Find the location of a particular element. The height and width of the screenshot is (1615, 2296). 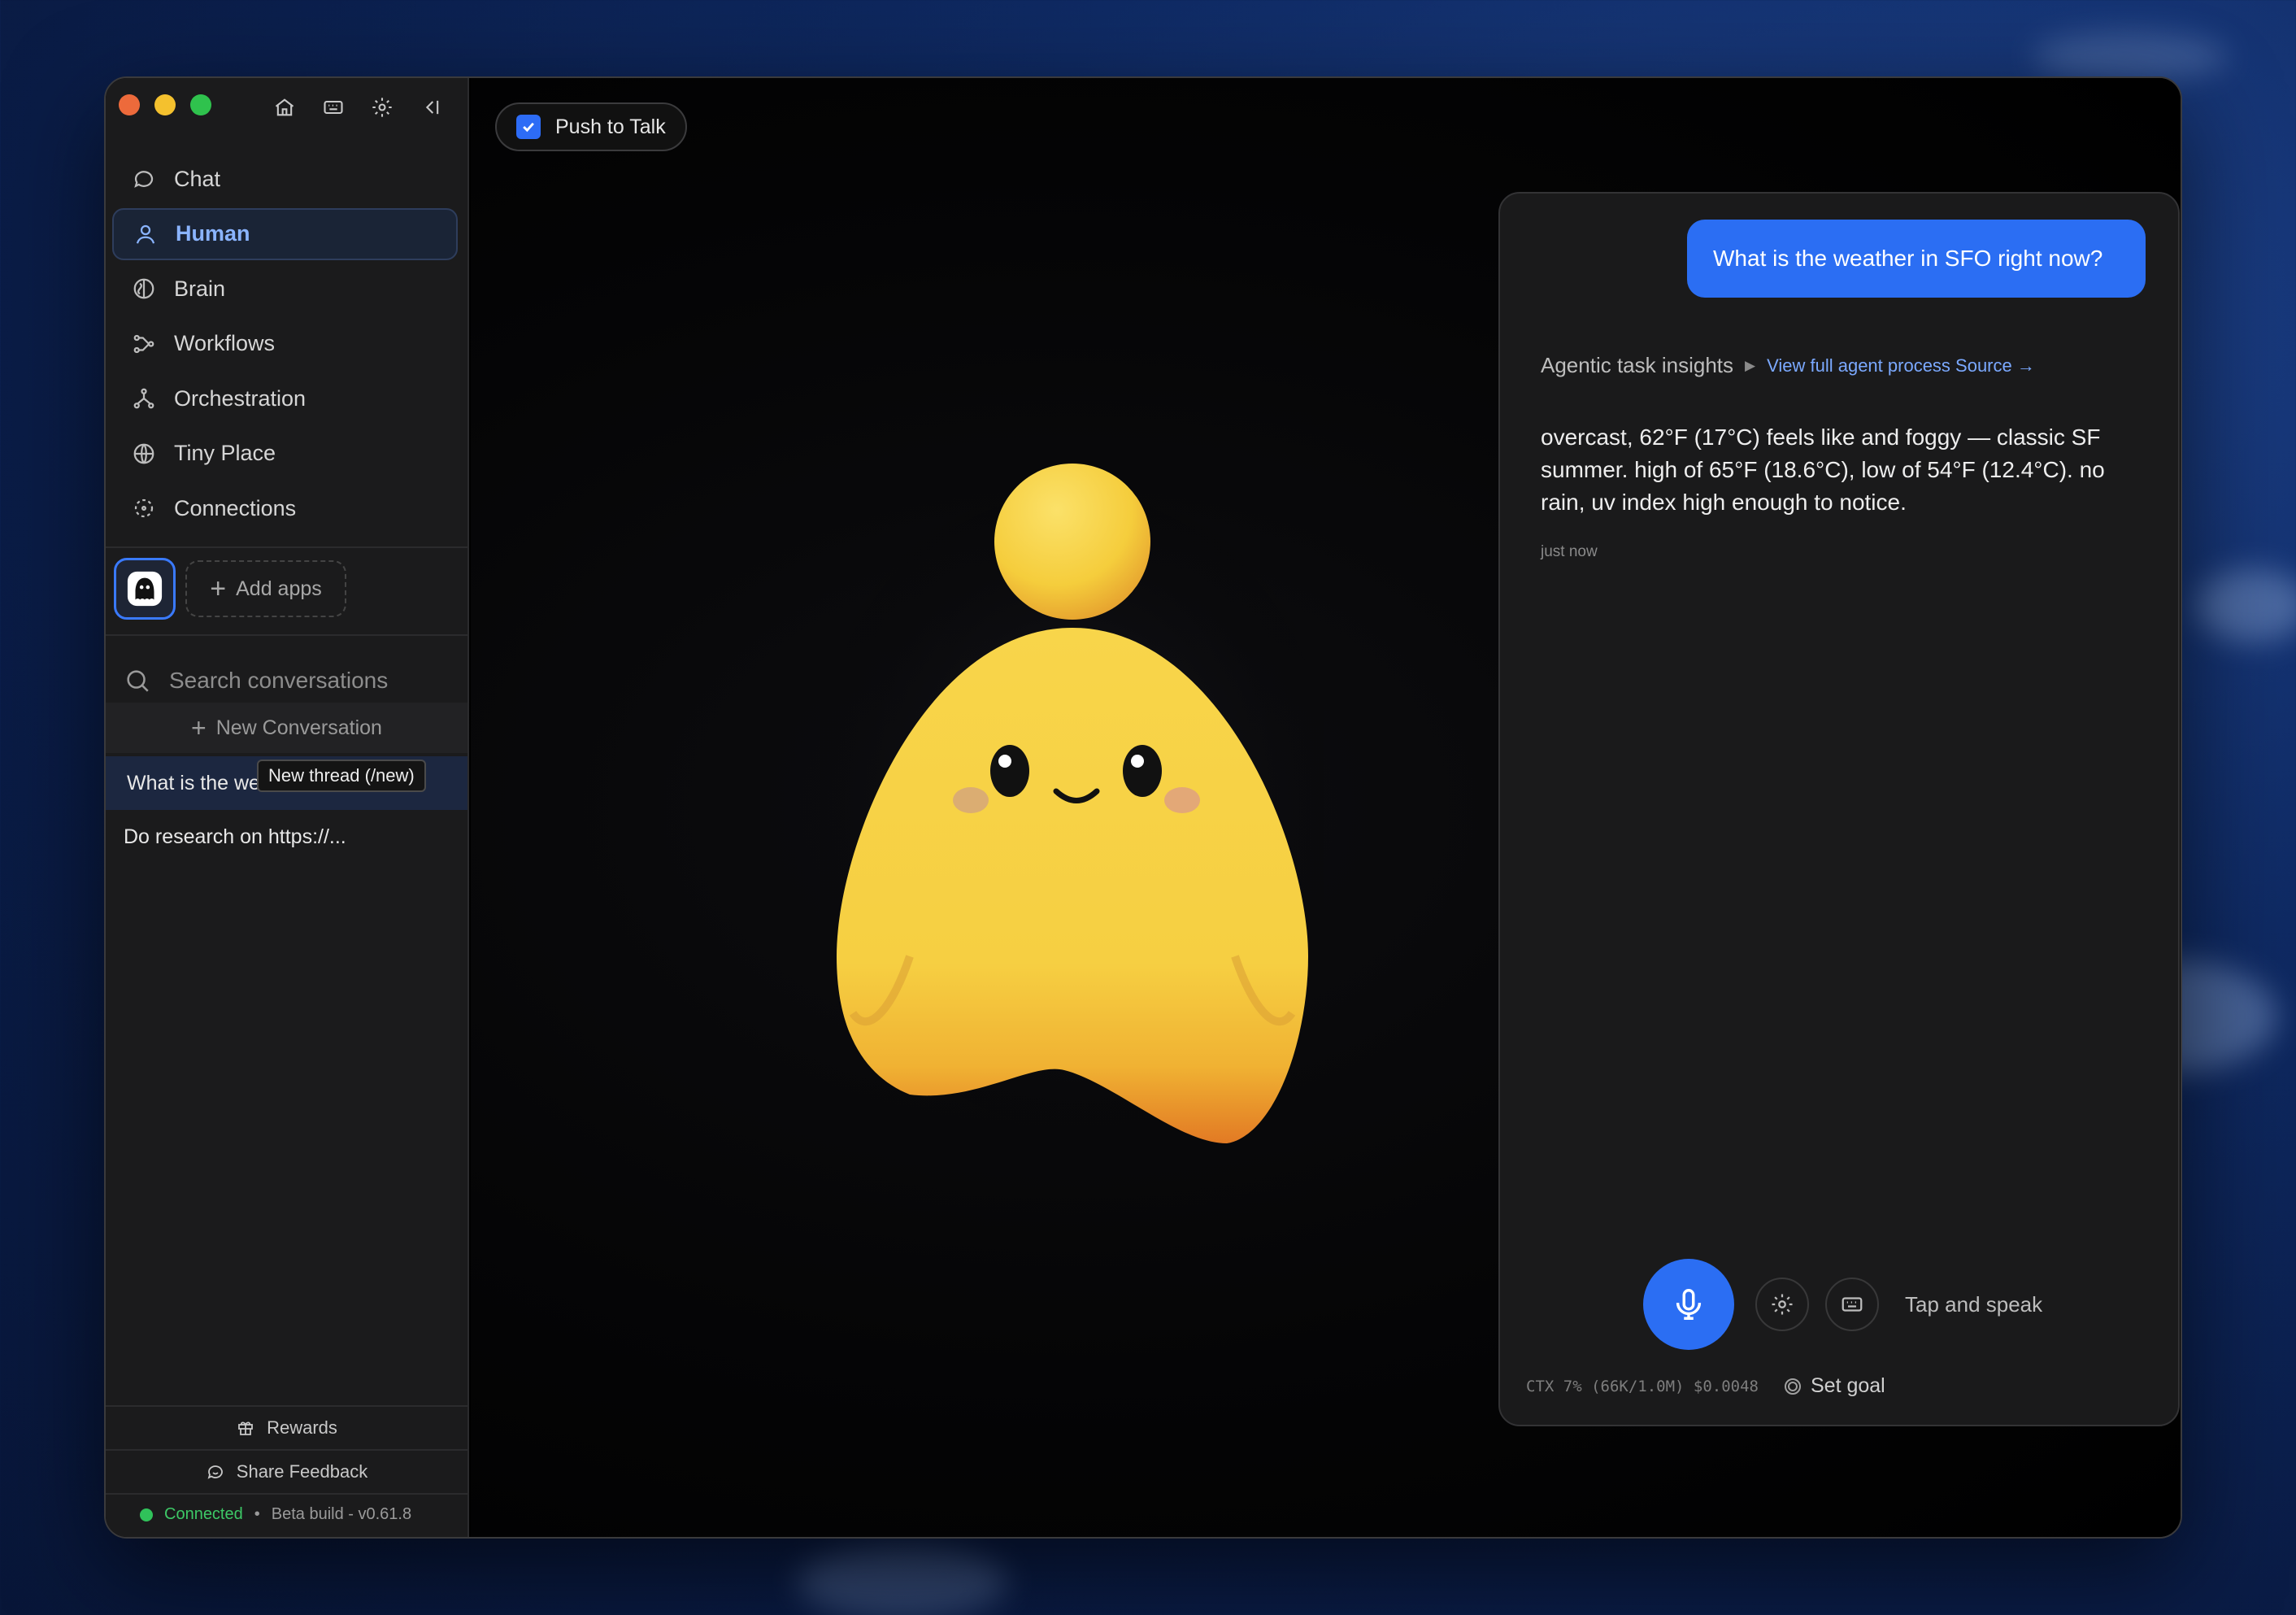

rewards-label: Rewards is located at coordinates (302, 1427).